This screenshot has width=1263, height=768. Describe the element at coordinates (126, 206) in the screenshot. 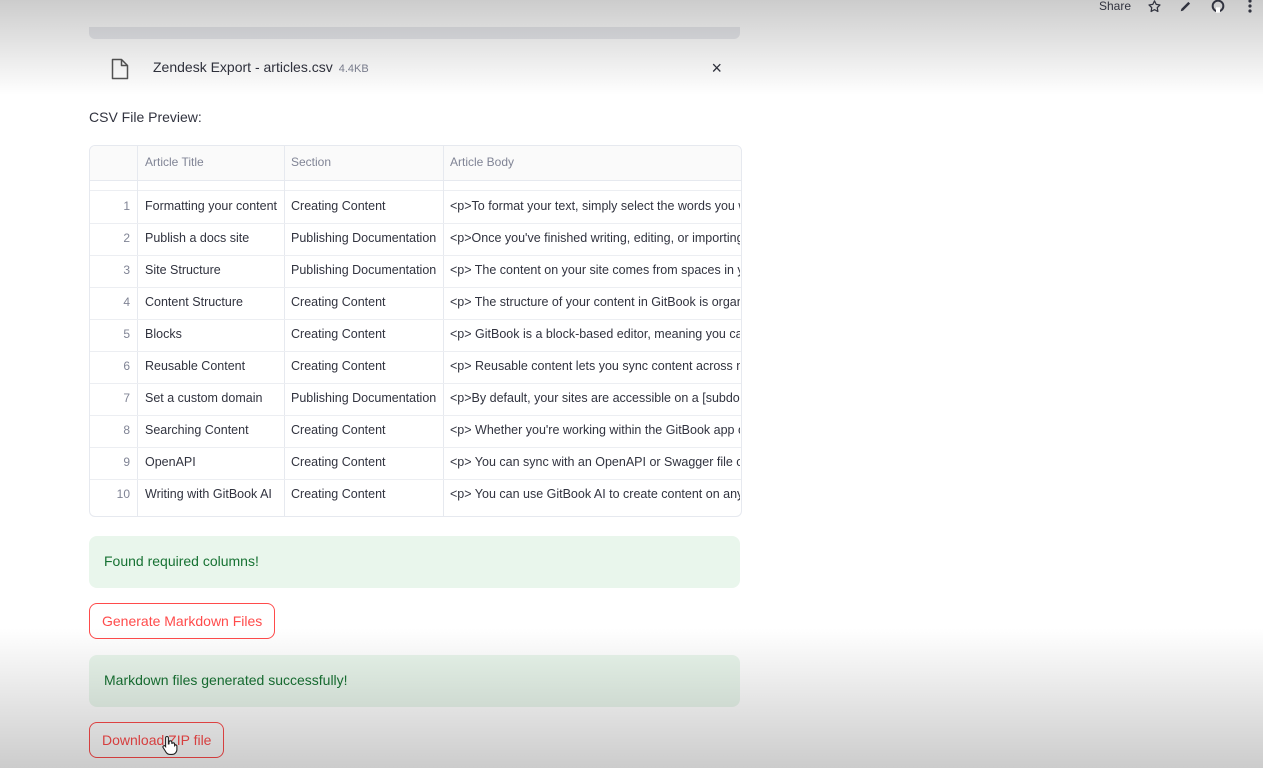

I see `row-index: 1` at that location.